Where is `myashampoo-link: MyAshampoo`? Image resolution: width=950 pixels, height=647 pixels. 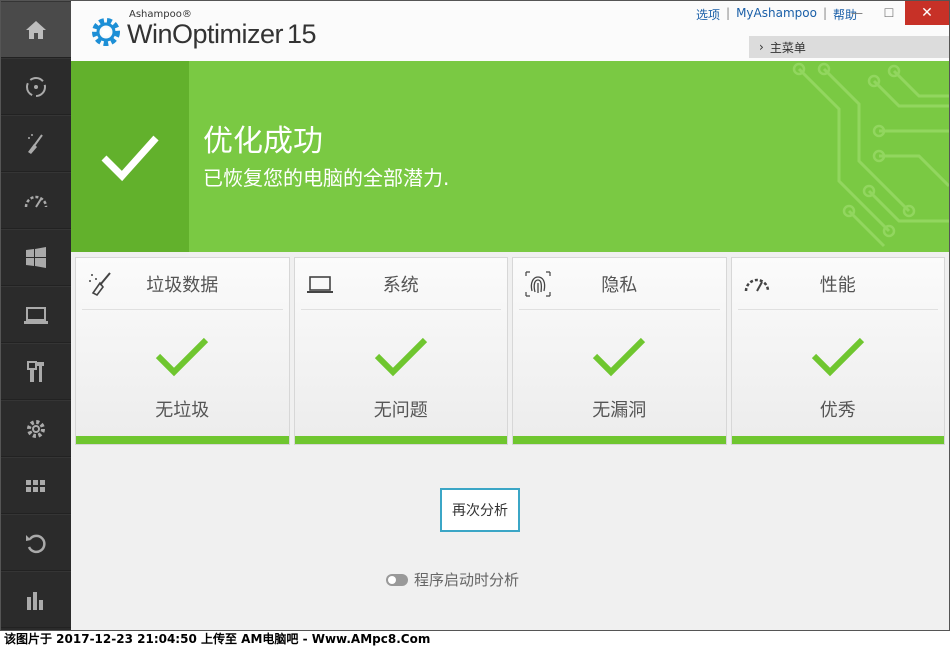 myashampoo-link: MyAshampoo is located at coordinates (776, 14).